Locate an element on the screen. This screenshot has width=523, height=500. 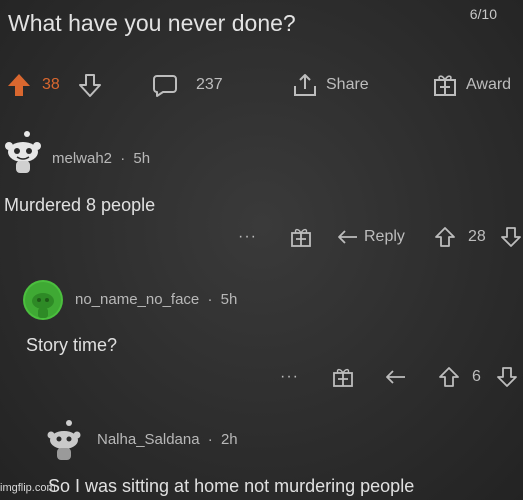
share-button: Share is located at coordinates (330, 85).